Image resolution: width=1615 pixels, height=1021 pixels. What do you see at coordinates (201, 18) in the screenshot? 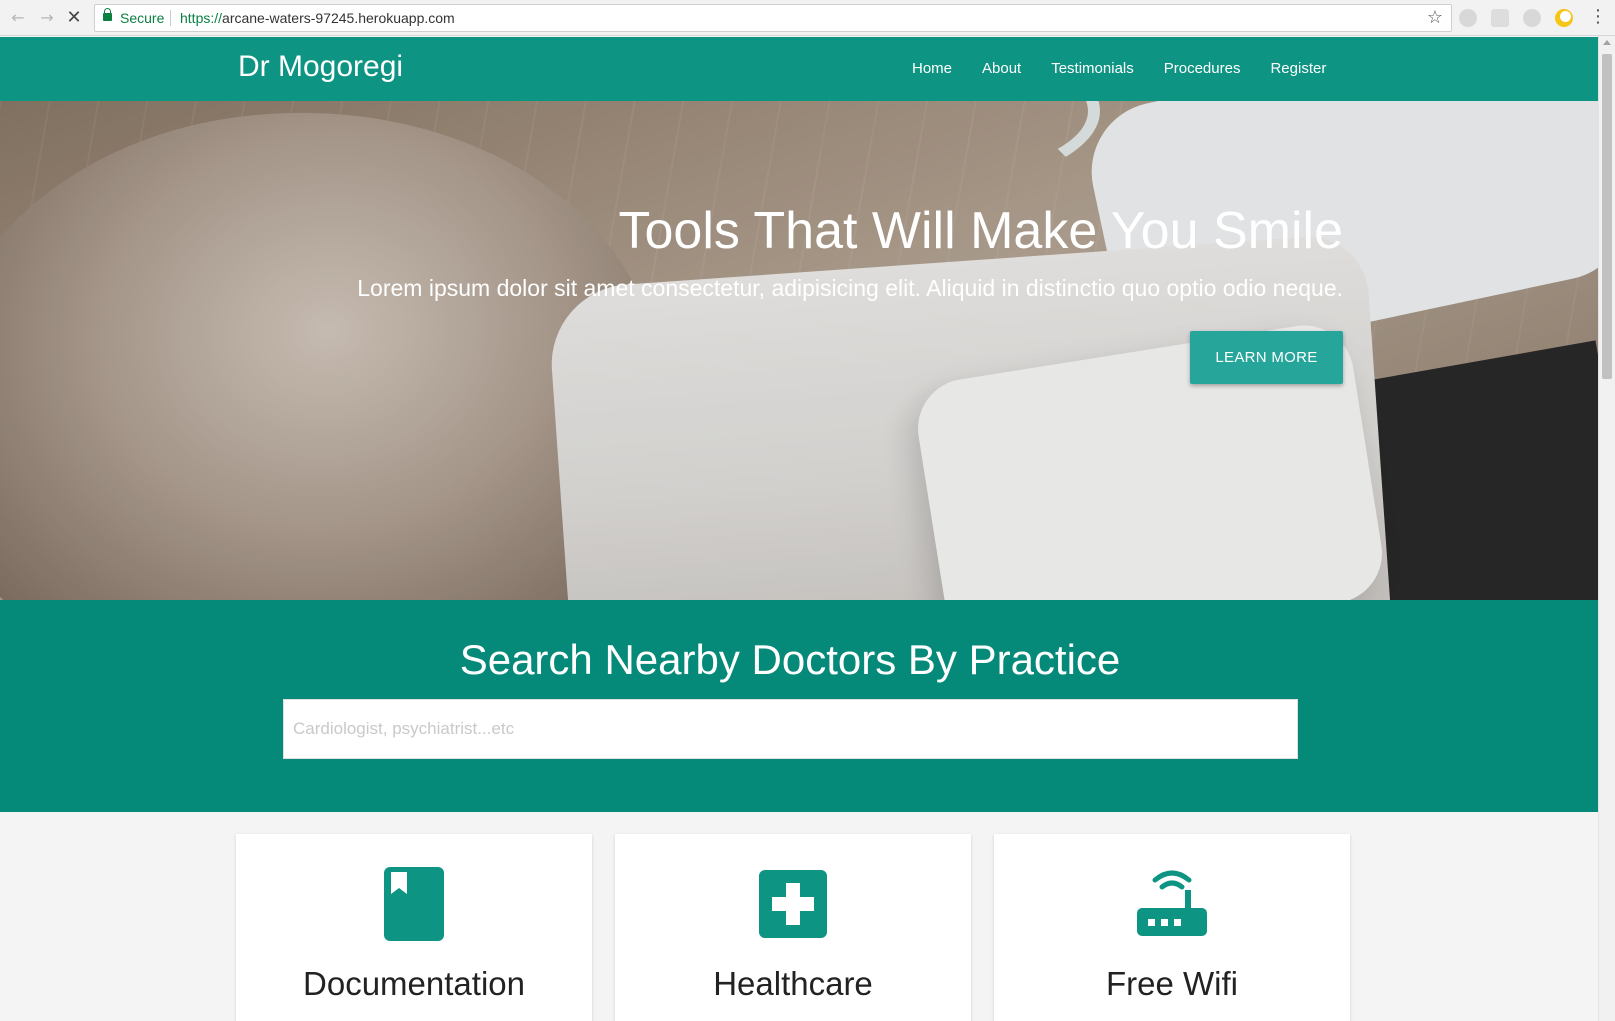
I see `url-scheme: https://` at bounding box center [201, 18].